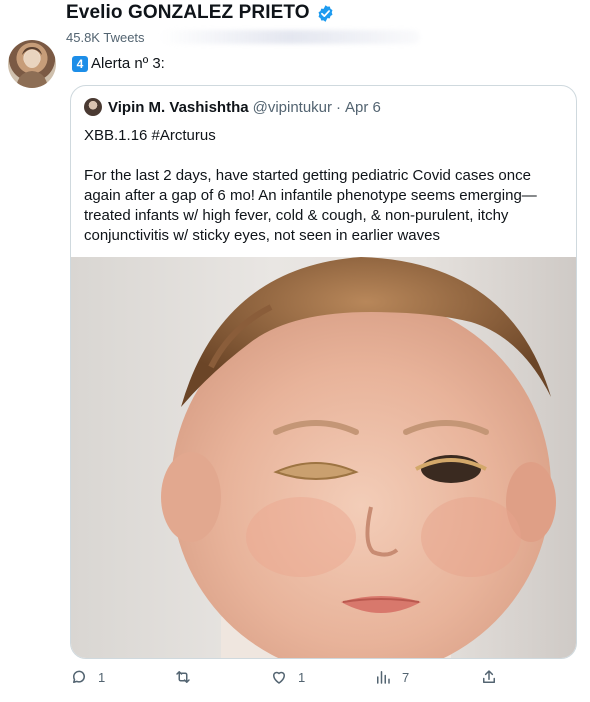  I want to click on views-count: 7, so click(406, 677).